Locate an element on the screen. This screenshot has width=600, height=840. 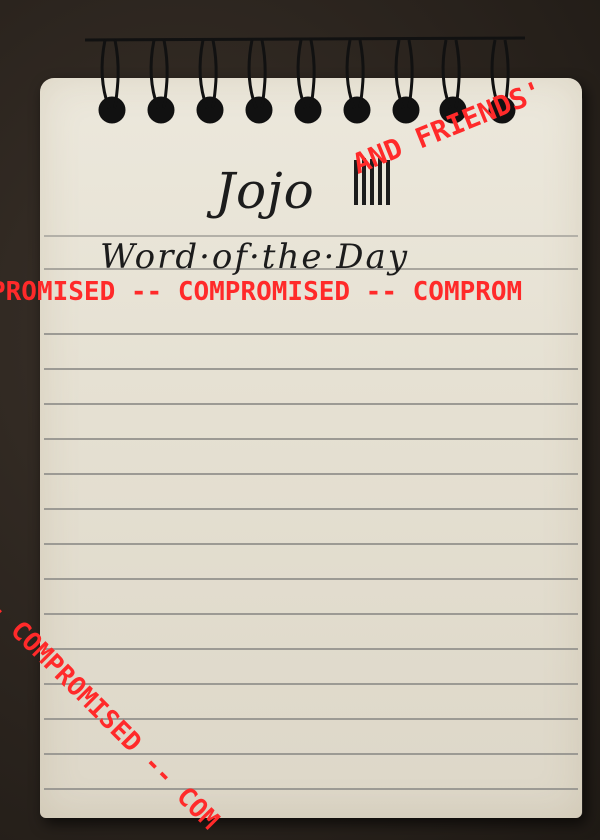
compromised-band-horizontal: PROMISED -- COMPROMISED -- COMPROM is located at coordinates (261, 292).